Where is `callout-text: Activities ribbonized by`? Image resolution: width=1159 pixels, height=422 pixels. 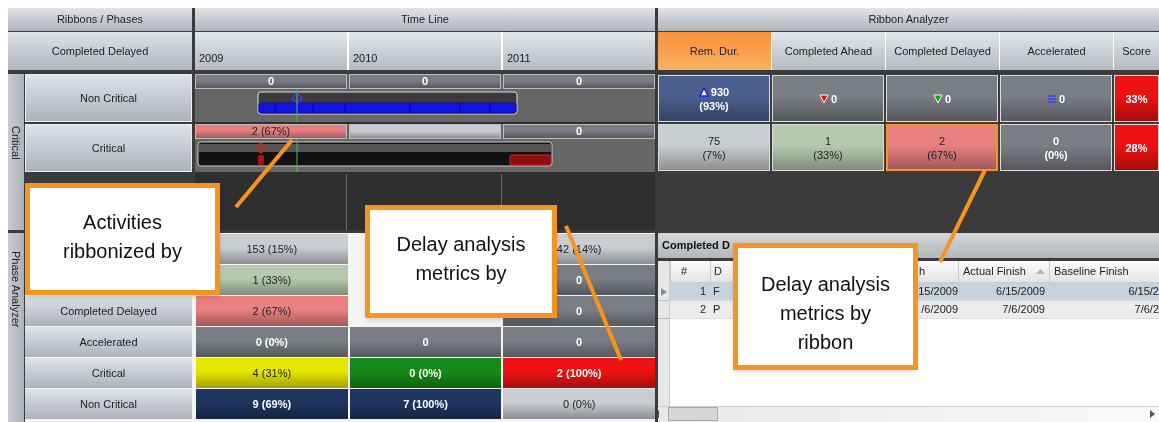
callout-text: Activities ribbonized by is located at coordinates (122, 237).